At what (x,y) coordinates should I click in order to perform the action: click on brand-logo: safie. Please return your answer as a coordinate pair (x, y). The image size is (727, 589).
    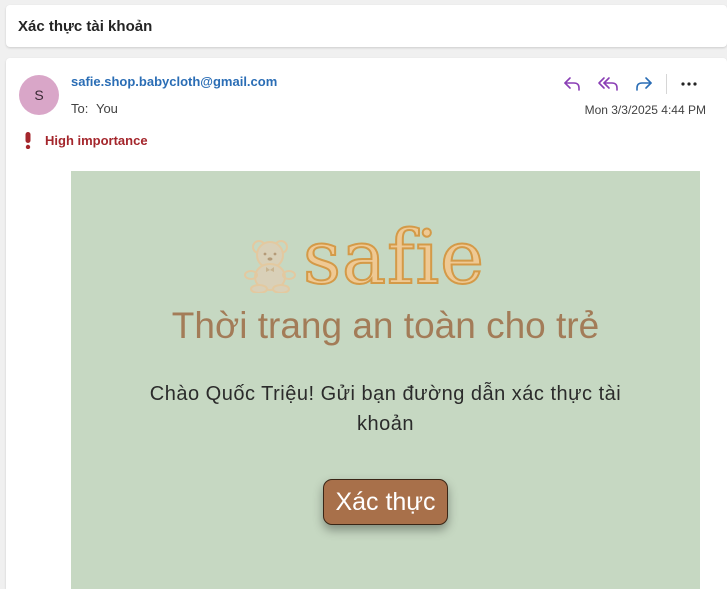
    Looking at the image, I should click on (362, 258).